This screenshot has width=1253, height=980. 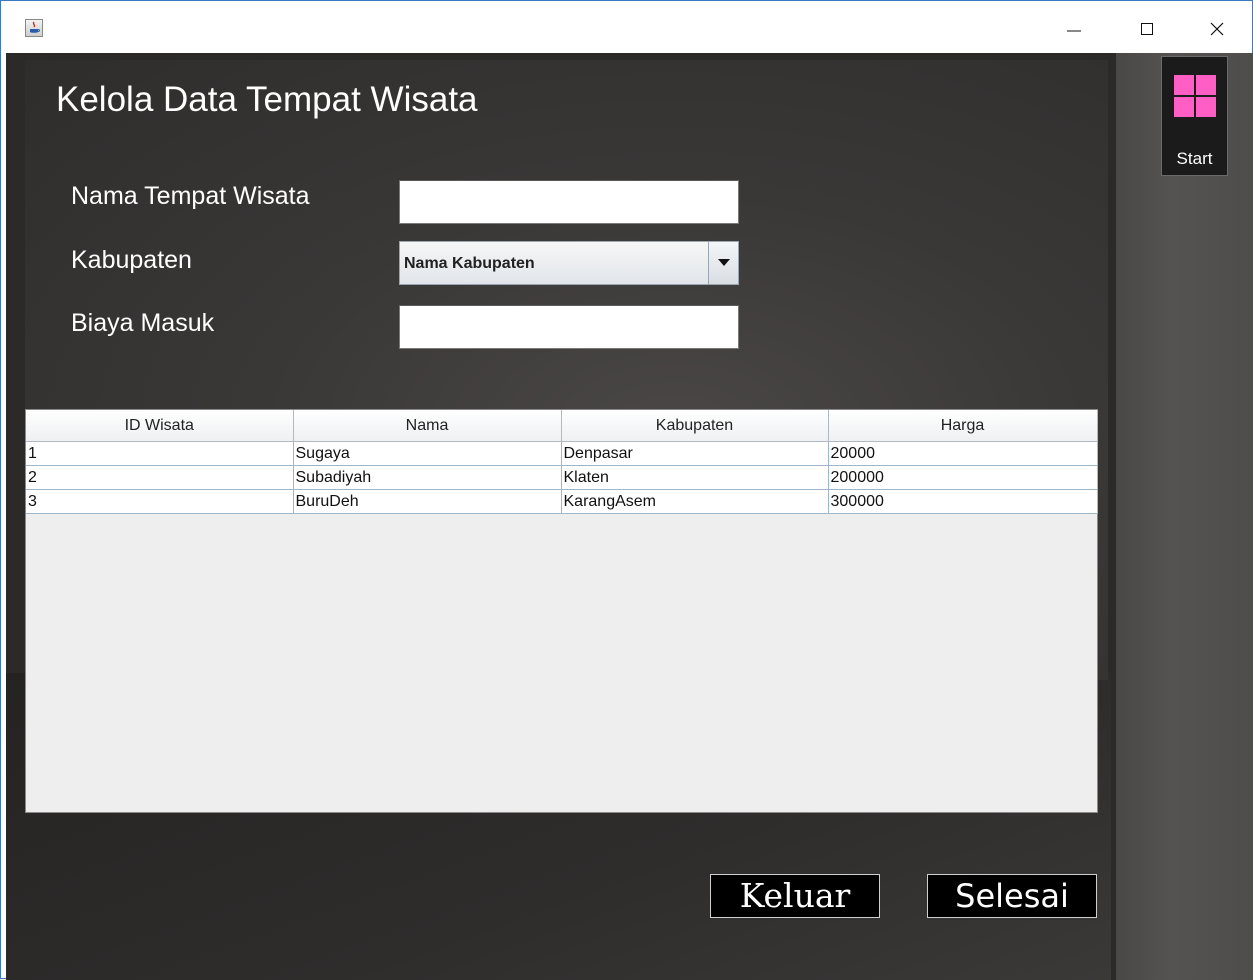 I want to click on cell-nama: Subadiyah, so click(x=427, y=477).